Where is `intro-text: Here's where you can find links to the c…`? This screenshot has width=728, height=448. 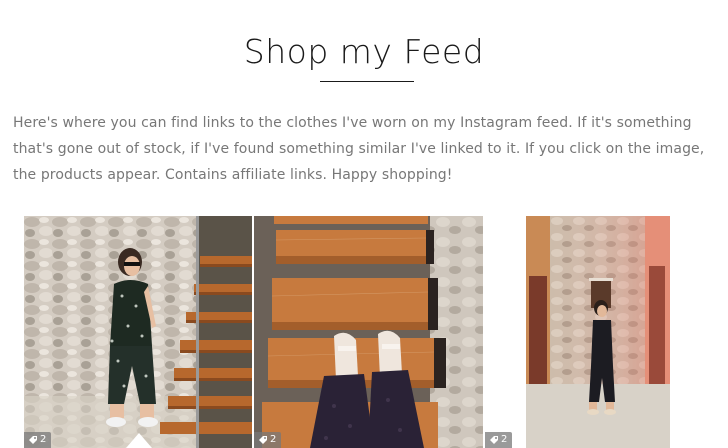 intro-text: Here's where you can find links to the c… is located at coordinates (359, 149).